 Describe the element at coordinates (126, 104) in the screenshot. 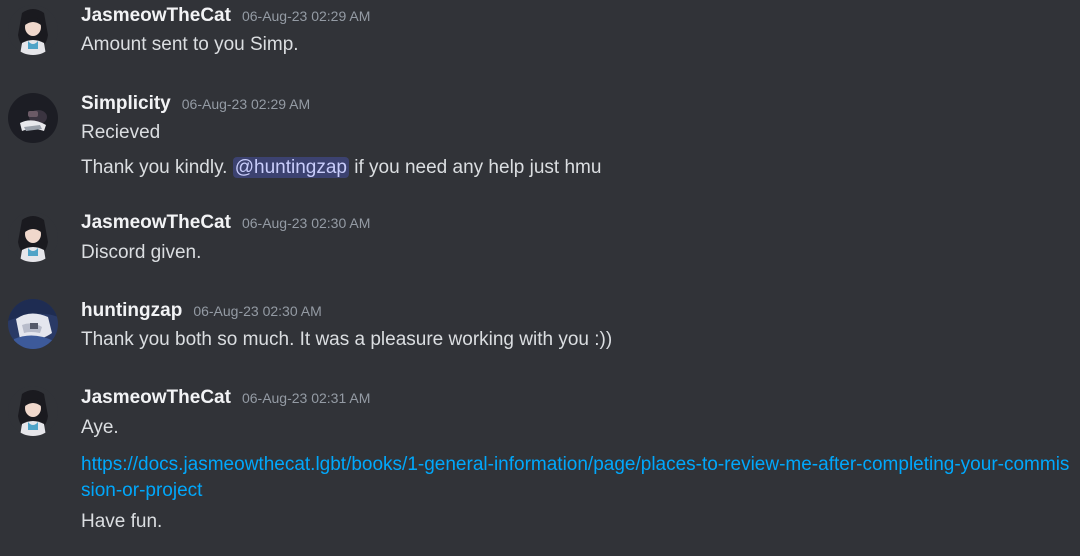

I see `username: Simplicity` at that location.